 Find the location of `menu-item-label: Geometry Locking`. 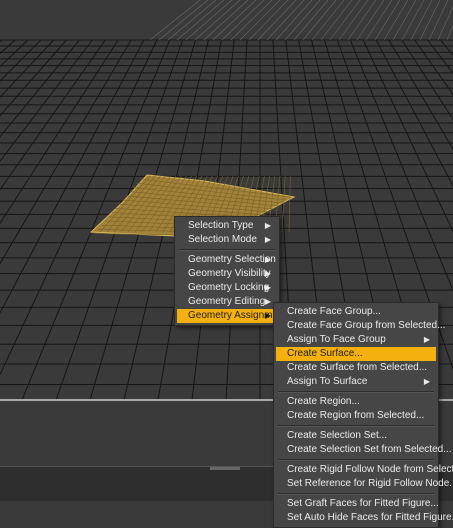

menu-item-label: Geometry Locking is located at coordinates (229, 287).